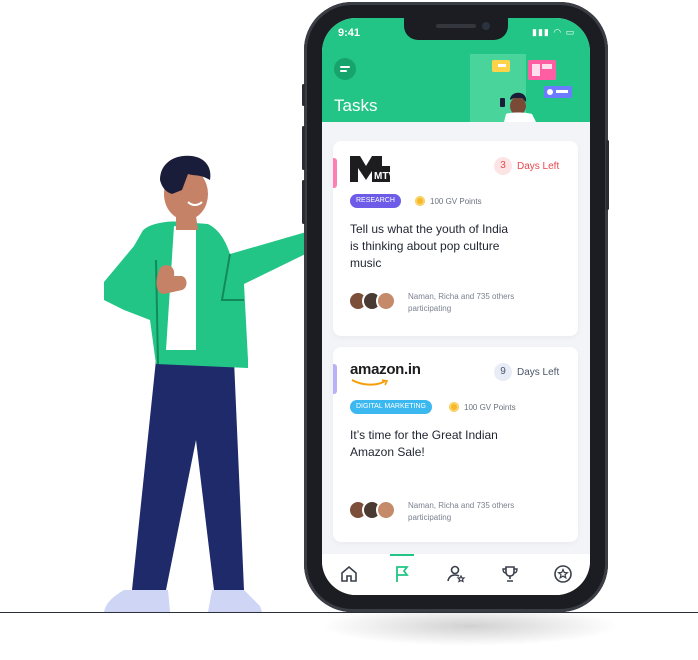  I want to click on days-left-count: 9, so click(503, 372).